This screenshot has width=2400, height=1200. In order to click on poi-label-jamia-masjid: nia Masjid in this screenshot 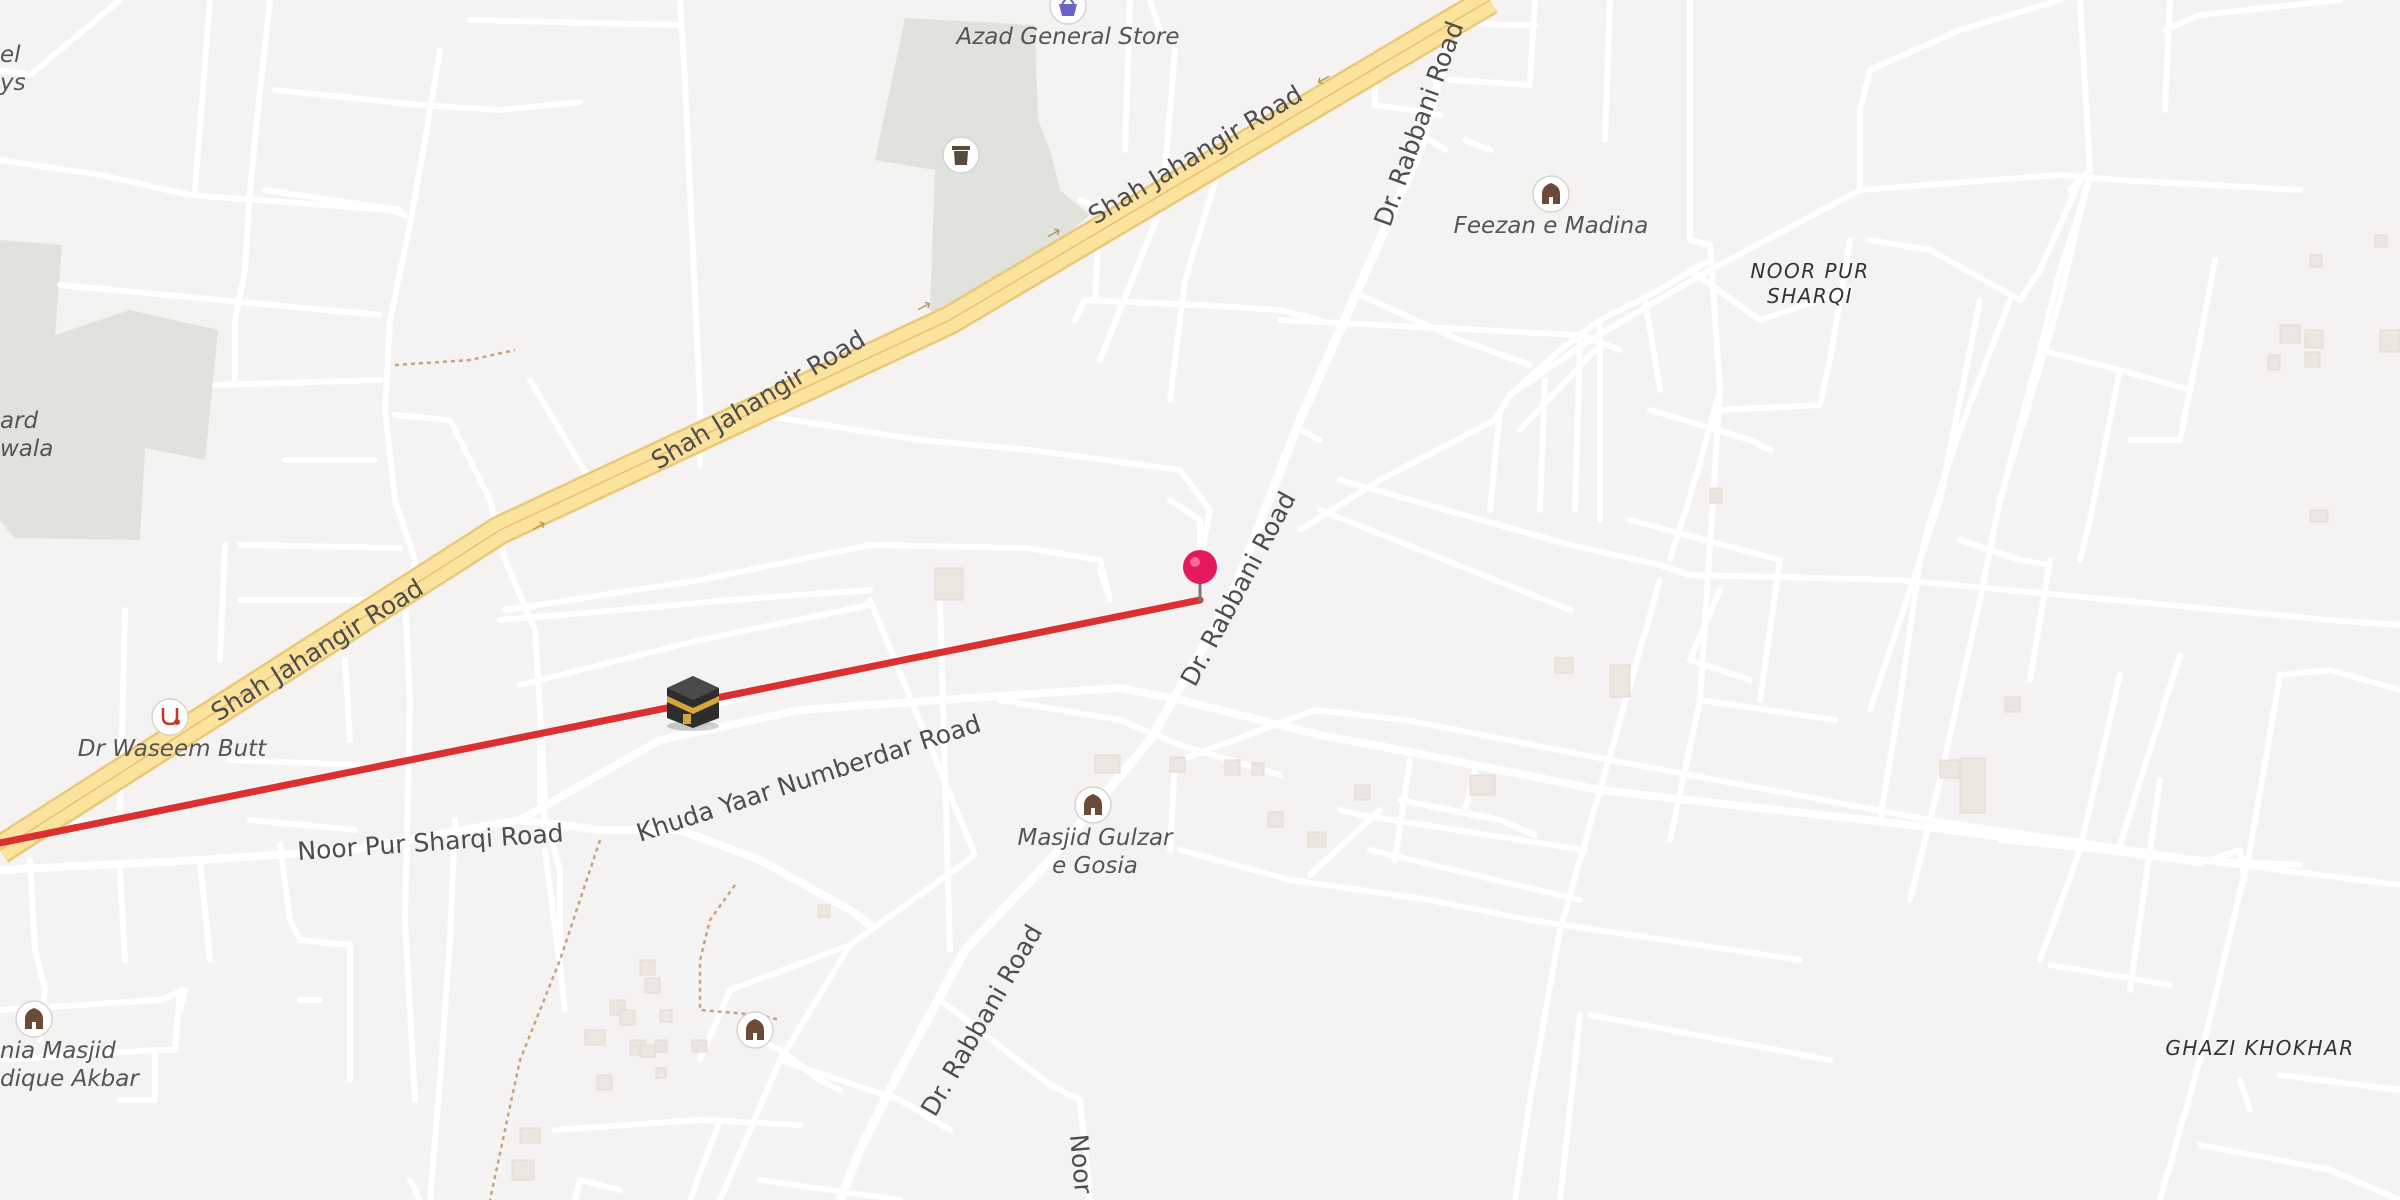, I will do `click(58, 1051)`.